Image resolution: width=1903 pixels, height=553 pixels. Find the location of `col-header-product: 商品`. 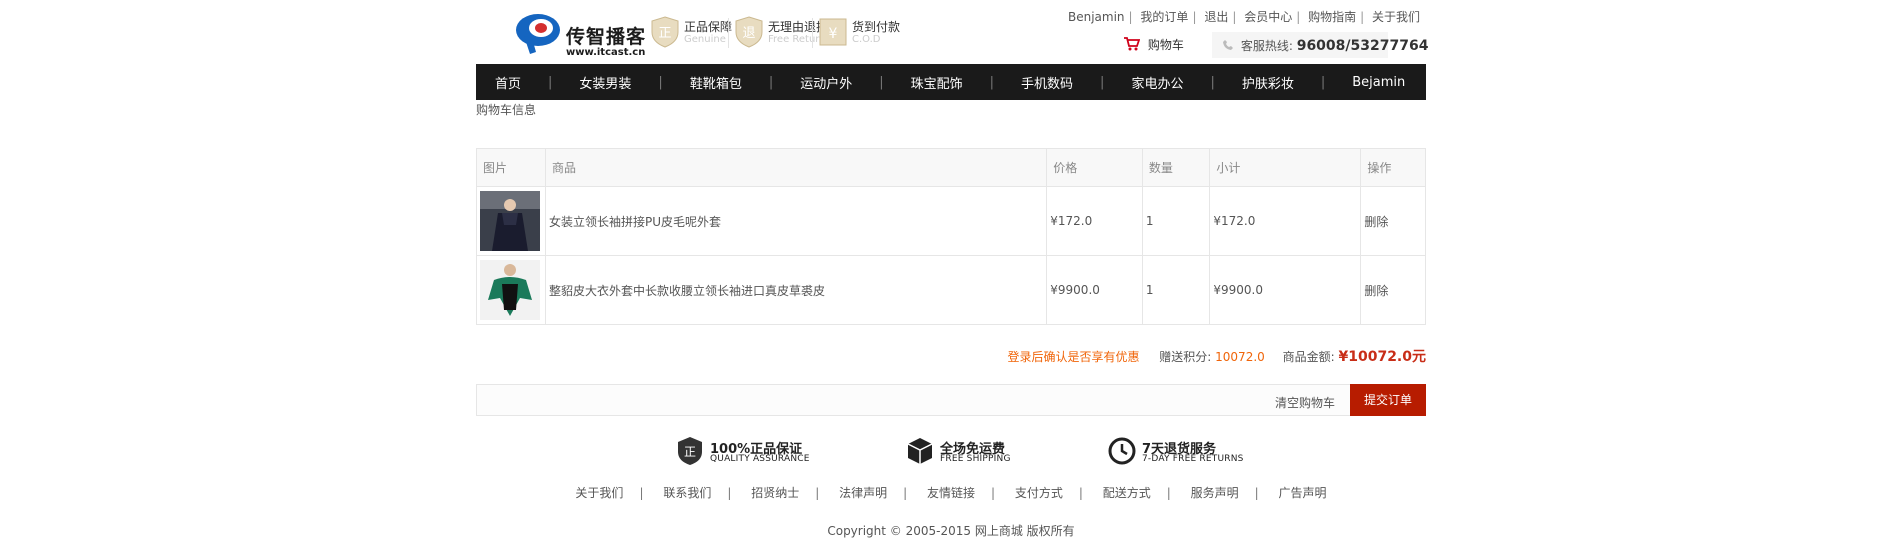

col-header-product: 商品 is located at coordinates (796, 167).